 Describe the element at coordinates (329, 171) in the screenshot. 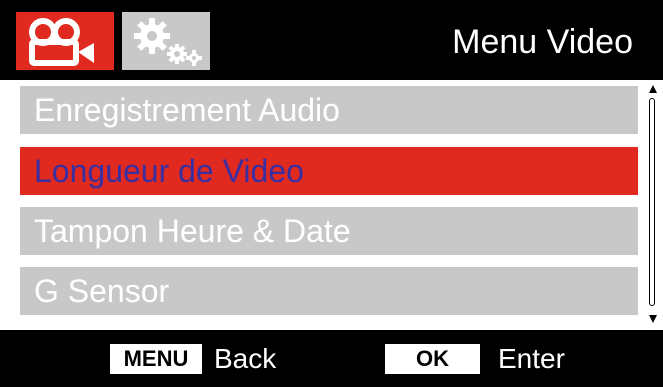

I see `menu-item-longueur-de-video: Longueur de Video` at that location.